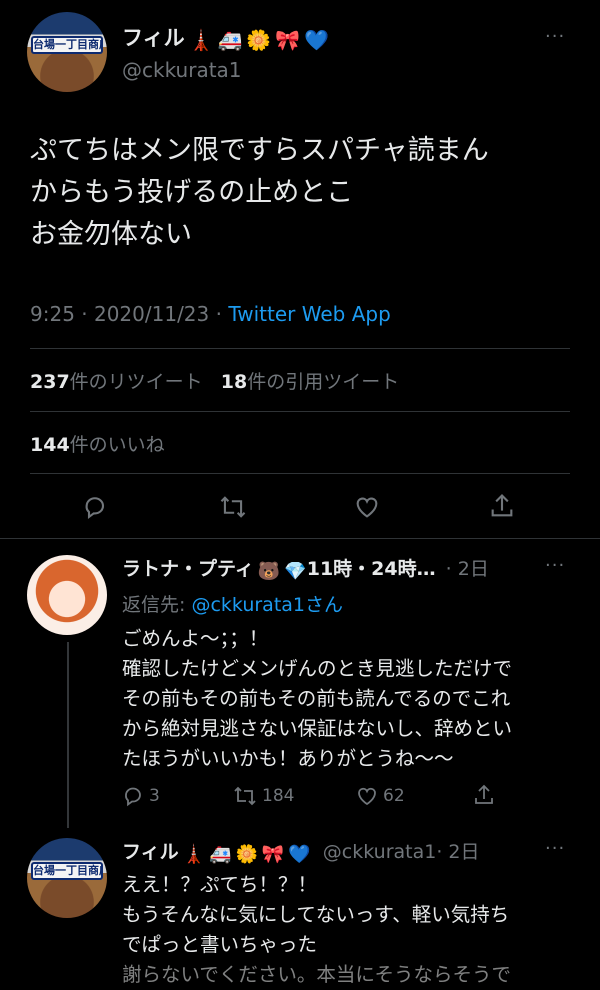  I want to click on tweet-stats: 237件のリツイート 18件の引用ツイート, so click(214, 380).